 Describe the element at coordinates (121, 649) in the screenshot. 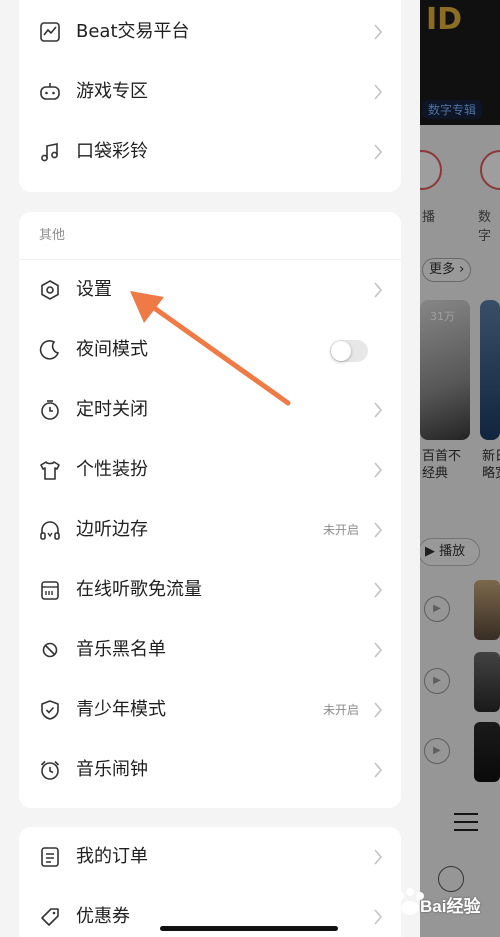

I see `menu-item-label: 音乐黑名单` at that location.